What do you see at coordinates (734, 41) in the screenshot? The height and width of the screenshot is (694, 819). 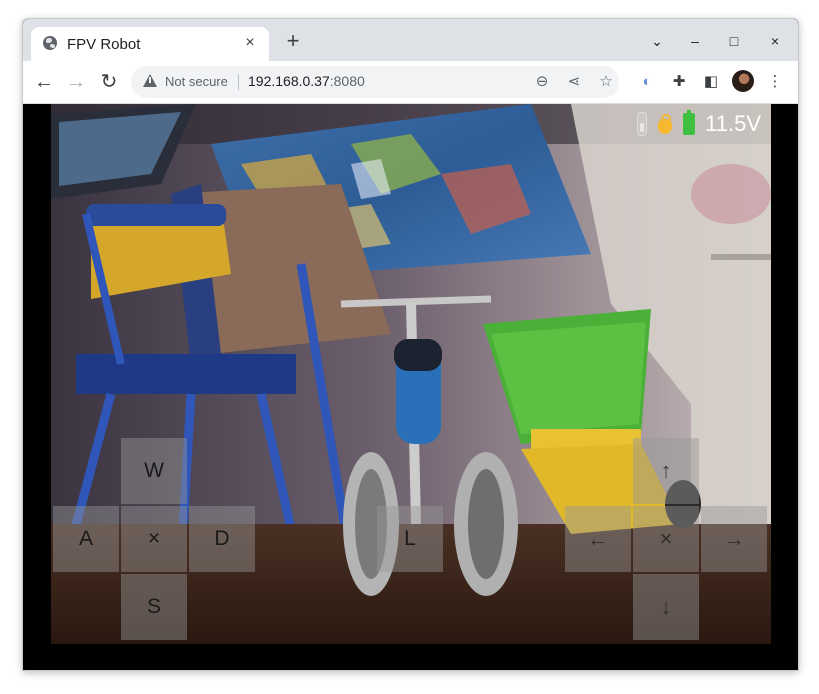 I see `maximize-button: □` at bounding box center [734, 41].